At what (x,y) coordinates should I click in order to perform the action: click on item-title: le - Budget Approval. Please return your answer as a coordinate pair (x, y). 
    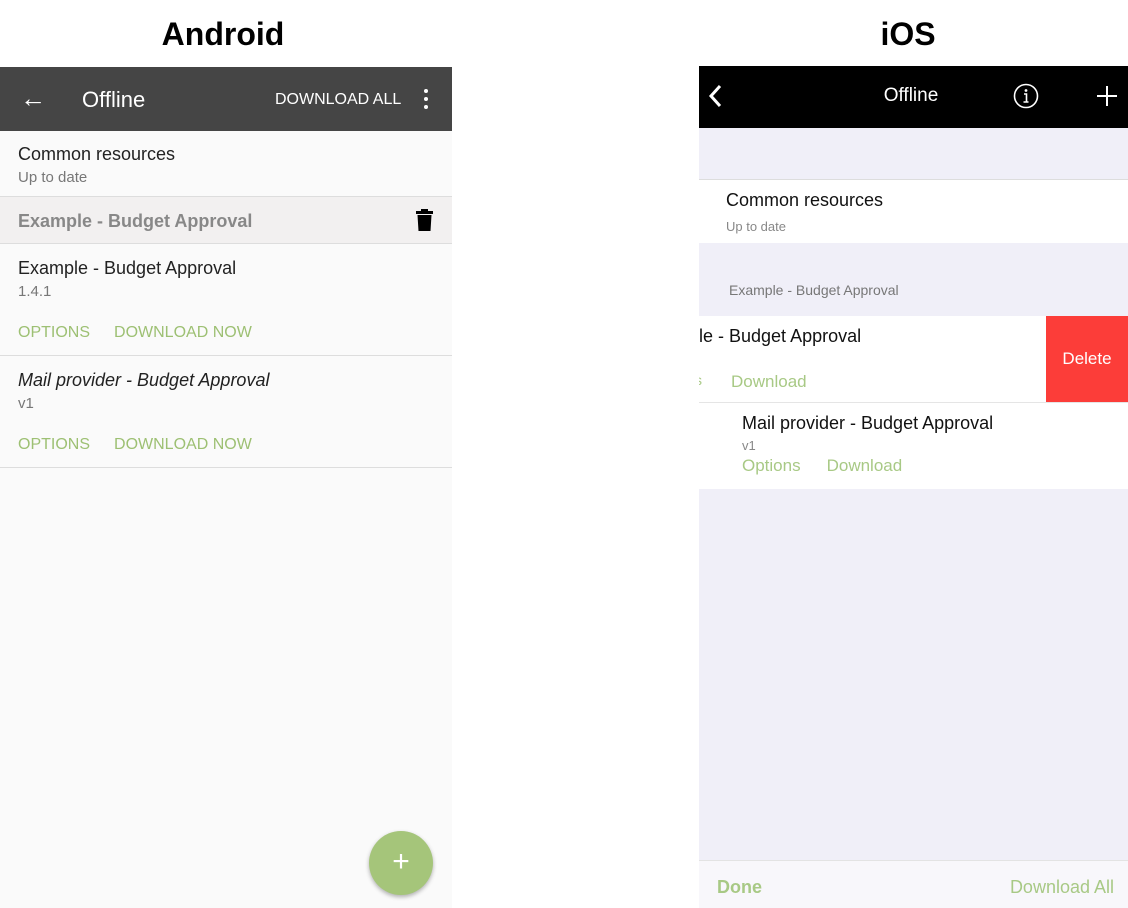
    Looking at the image, I should click on (780, 336).